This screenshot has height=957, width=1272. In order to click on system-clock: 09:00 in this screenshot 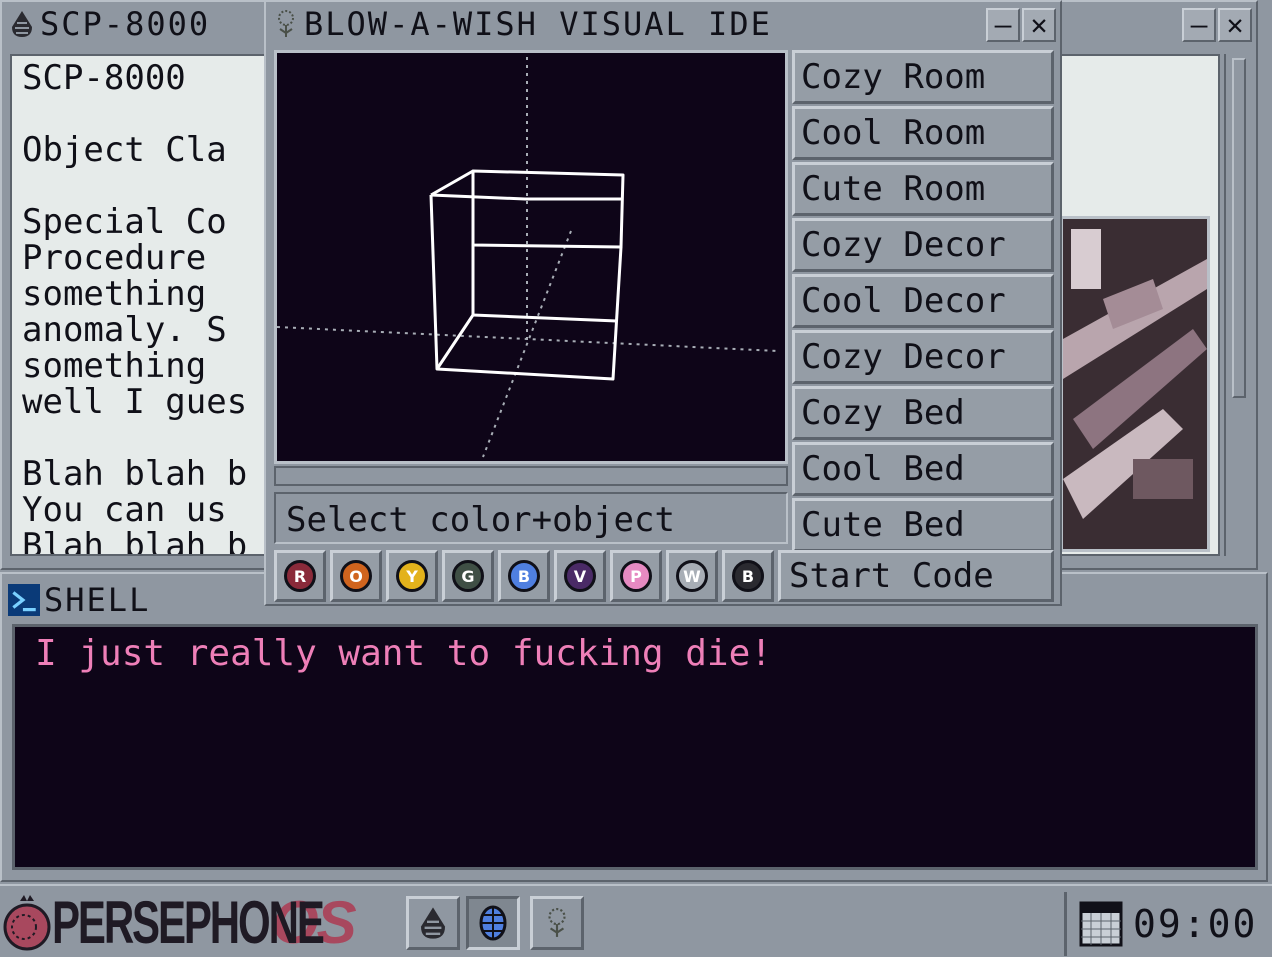, I will do `click(1166, 924)`.